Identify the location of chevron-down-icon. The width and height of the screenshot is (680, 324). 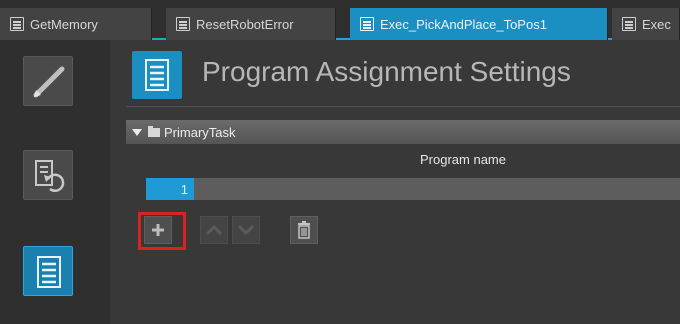
(246, 230).